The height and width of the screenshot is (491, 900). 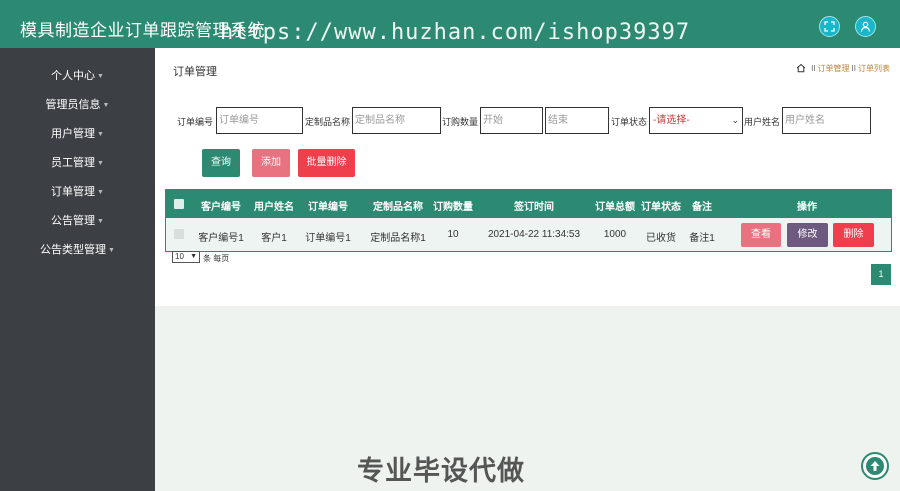 I want to click on order-status-label: 订单状态, so click(x=629, y=122).